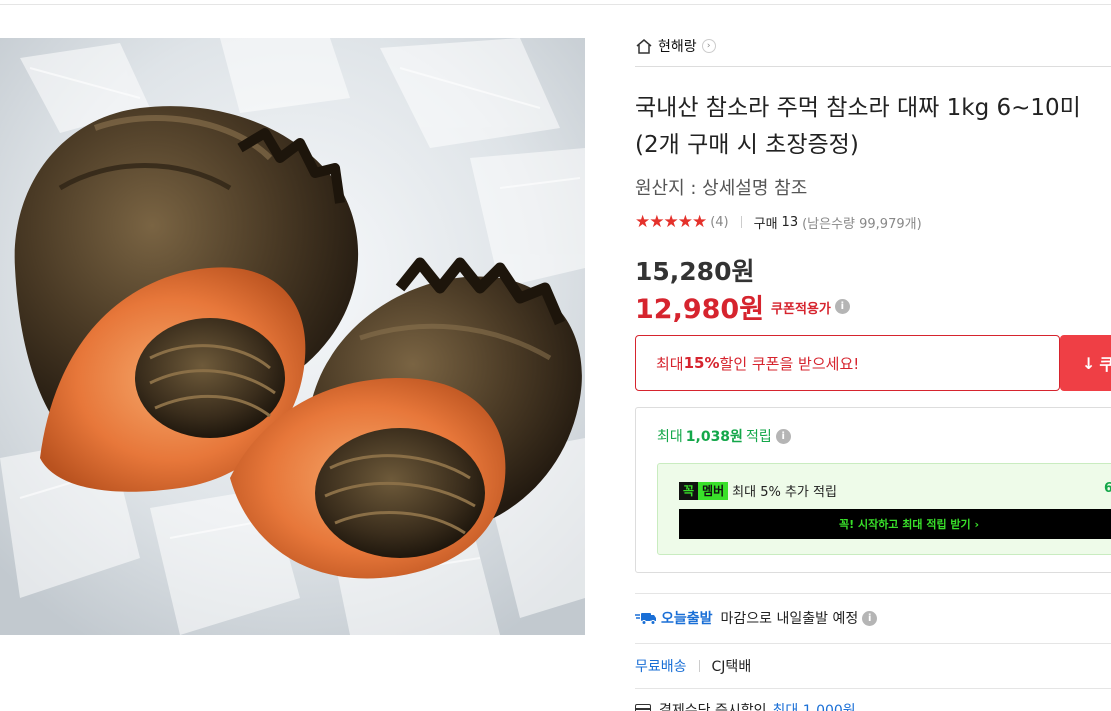  I want to click on sale-price-row: 12,980원 쿠폰적용가 i, so click(742, 306).